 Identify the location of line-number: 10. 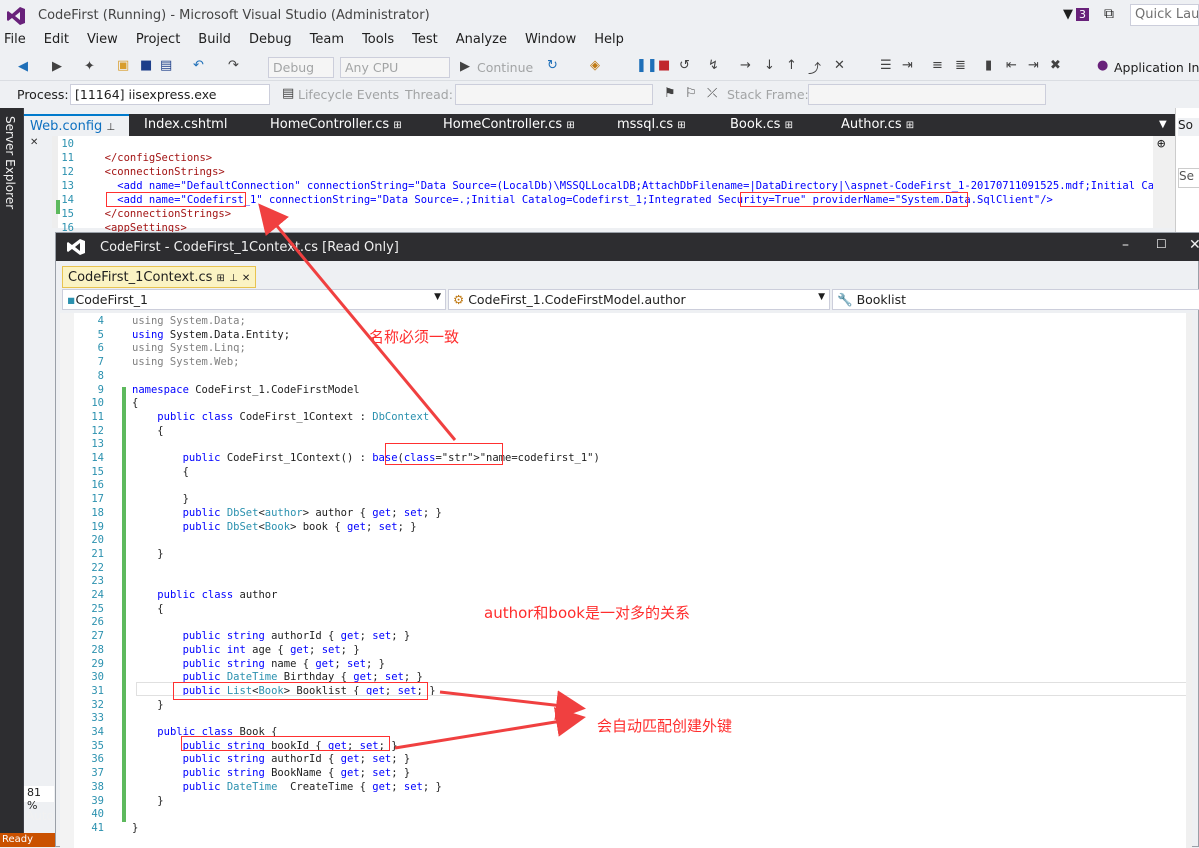
(67, 144).